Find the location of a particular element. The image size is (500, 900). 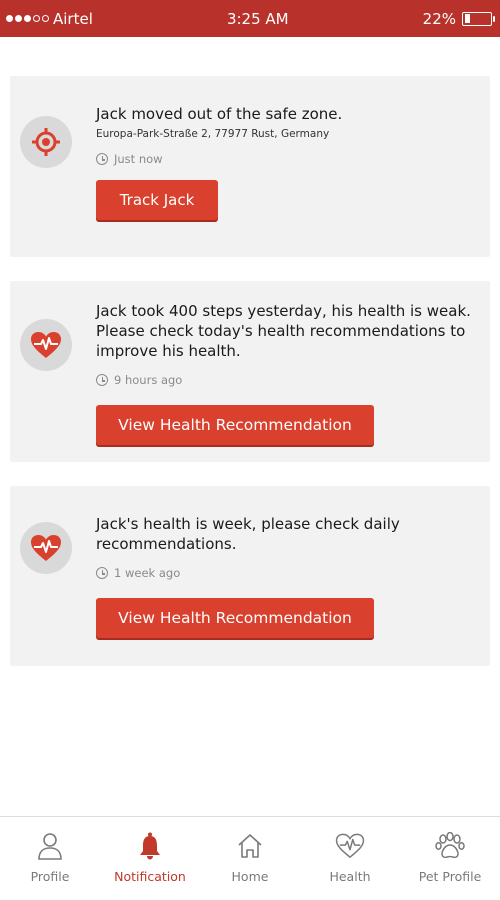

notification-time: 1 week ago is located at coordinates (288, 573).